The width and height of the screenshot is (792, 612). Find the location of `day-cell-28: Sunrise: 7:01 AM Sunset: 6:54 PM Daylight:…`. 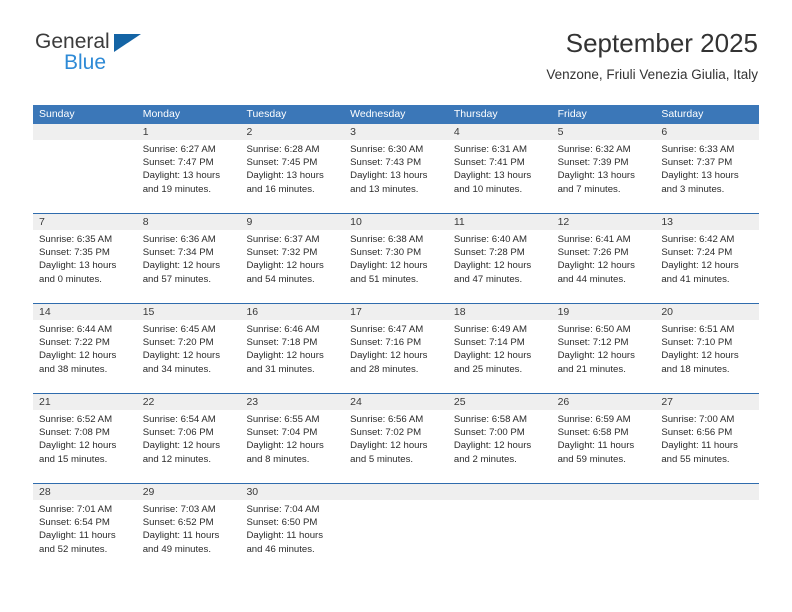

day-cell-28: Sunrise: 7:01 AM Sunset: 6:54 PM Daylight:… is located at coordinates (85, 536).